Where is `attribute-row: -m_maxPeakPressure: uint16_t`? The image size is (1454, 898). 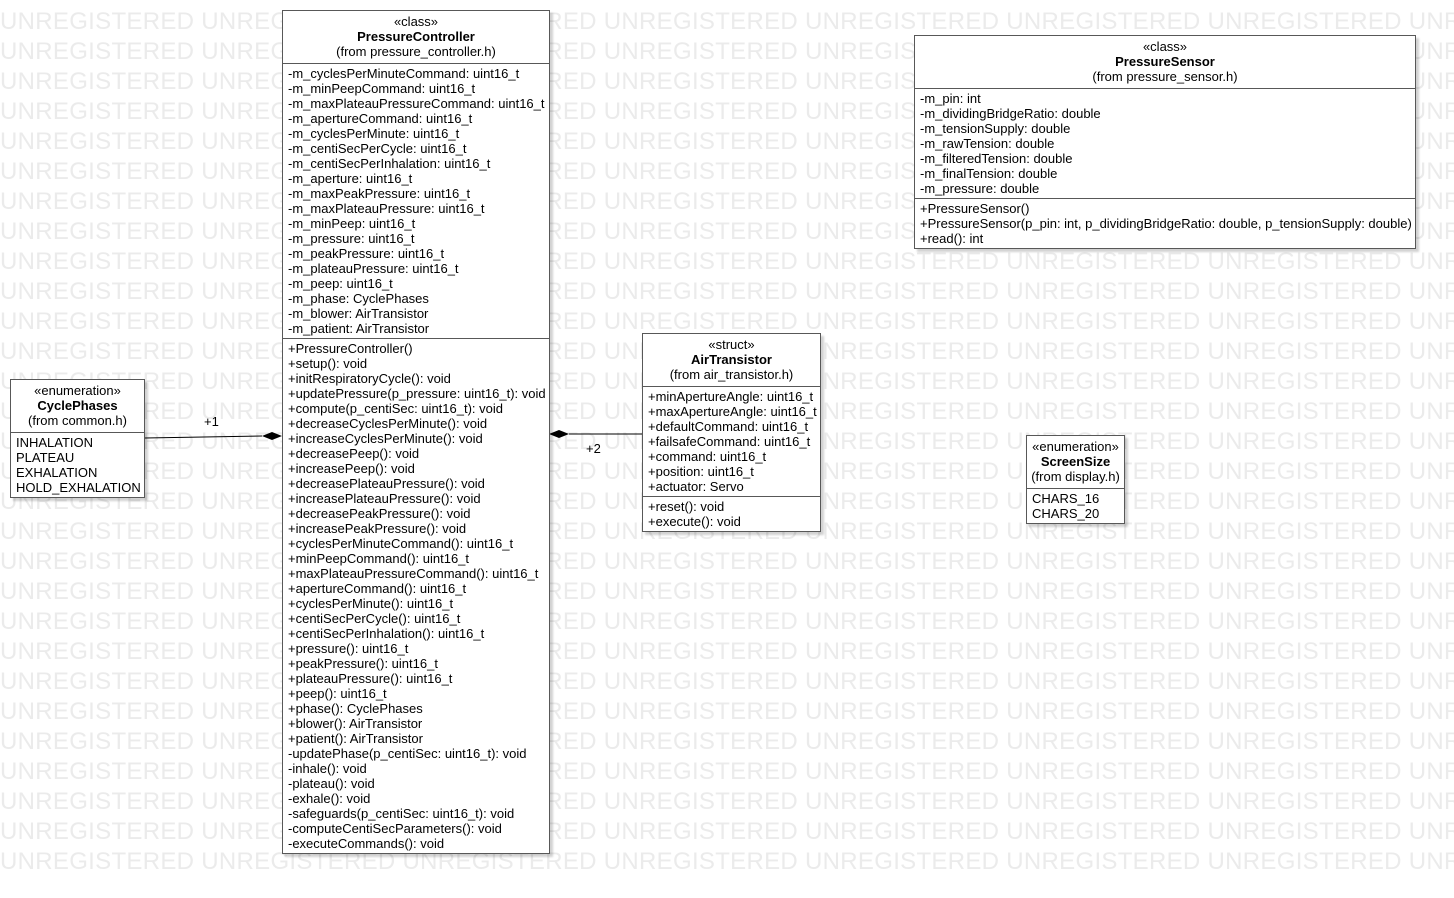 attribute-row: -m_maxPeakPressure: uint16_t is located at coordinates (379, 193).